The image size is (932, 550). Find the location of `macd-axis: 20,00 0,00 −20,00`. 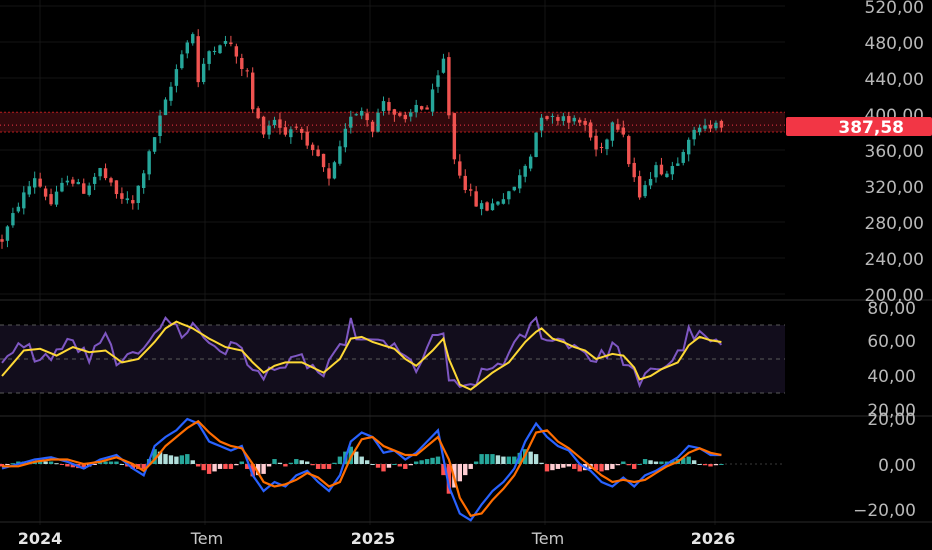

macd-axis: 20,00 0,00 −20,00 is located at coordinates (884, 465).